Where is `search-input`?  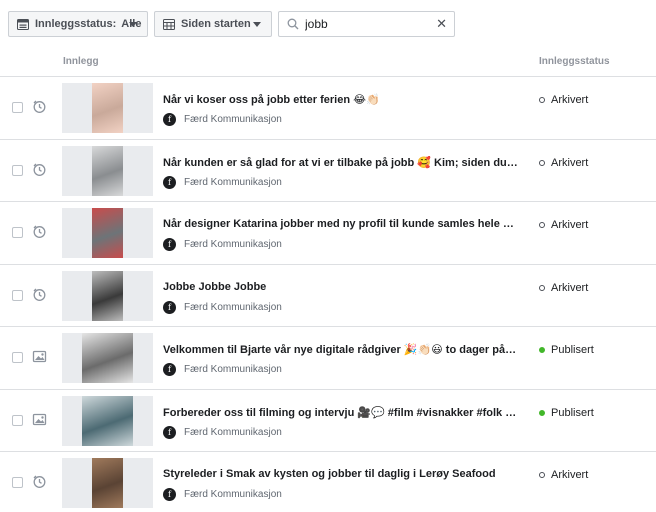
search-input is located at coordinates (370, 24).